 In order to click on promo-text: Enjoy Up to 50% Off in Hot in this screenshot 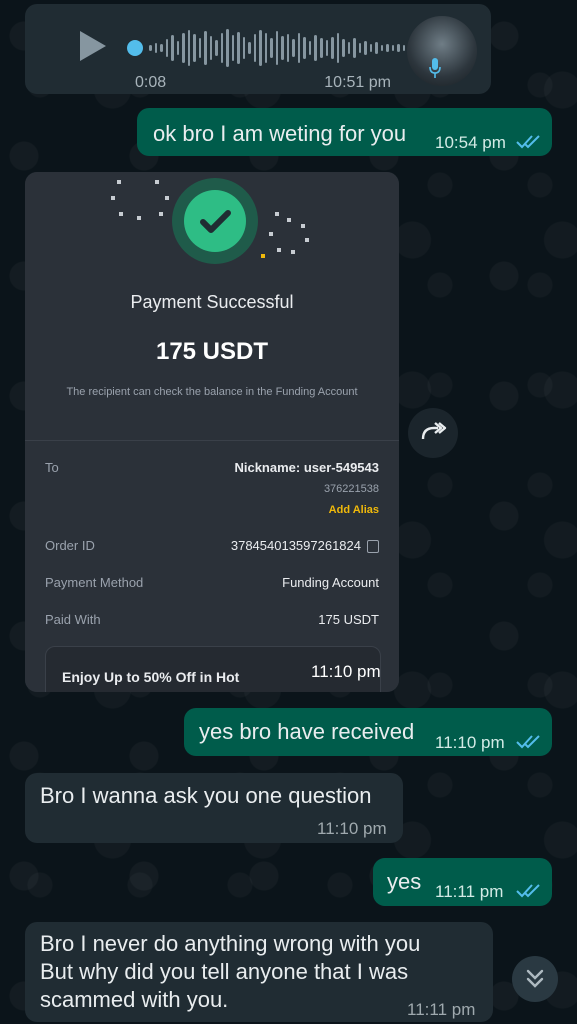, I will do `click(151, 677)`.